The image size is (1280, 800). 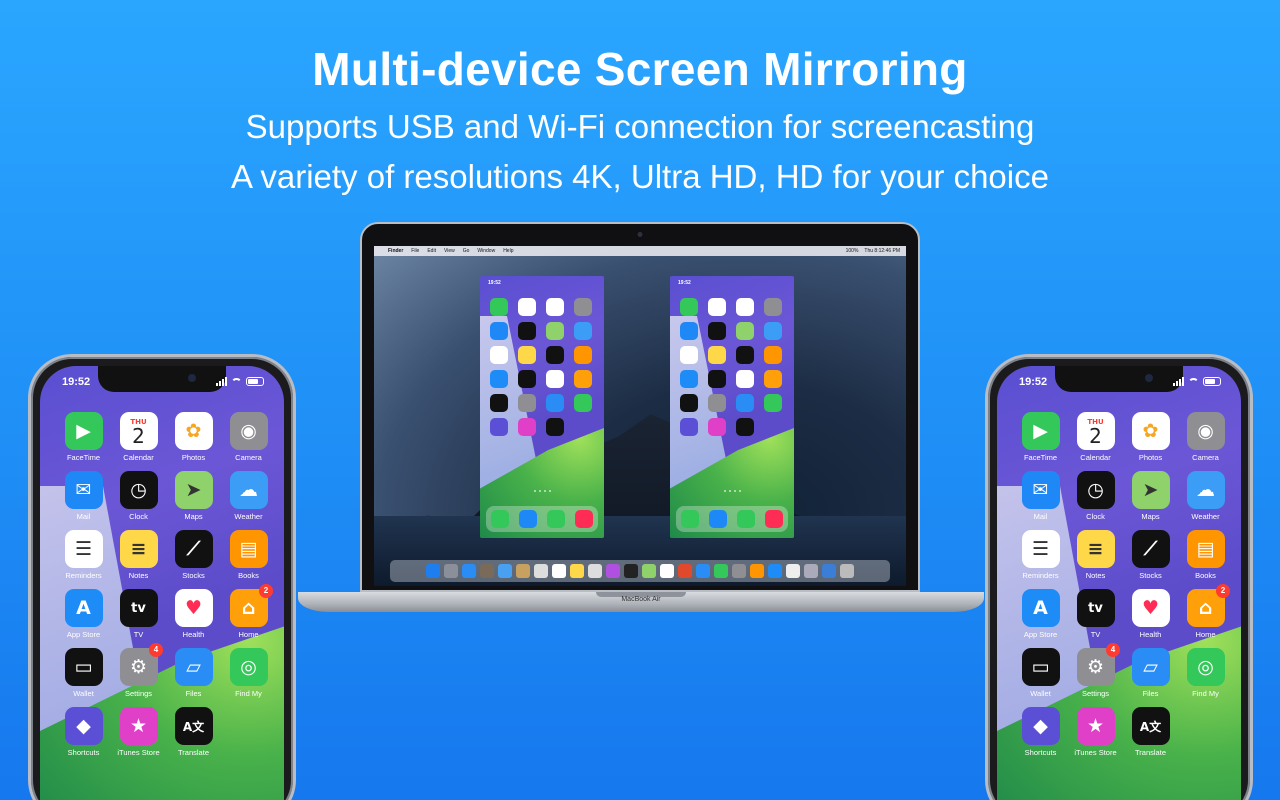 I want to click on status-icons, so click(x=1197, y=381).